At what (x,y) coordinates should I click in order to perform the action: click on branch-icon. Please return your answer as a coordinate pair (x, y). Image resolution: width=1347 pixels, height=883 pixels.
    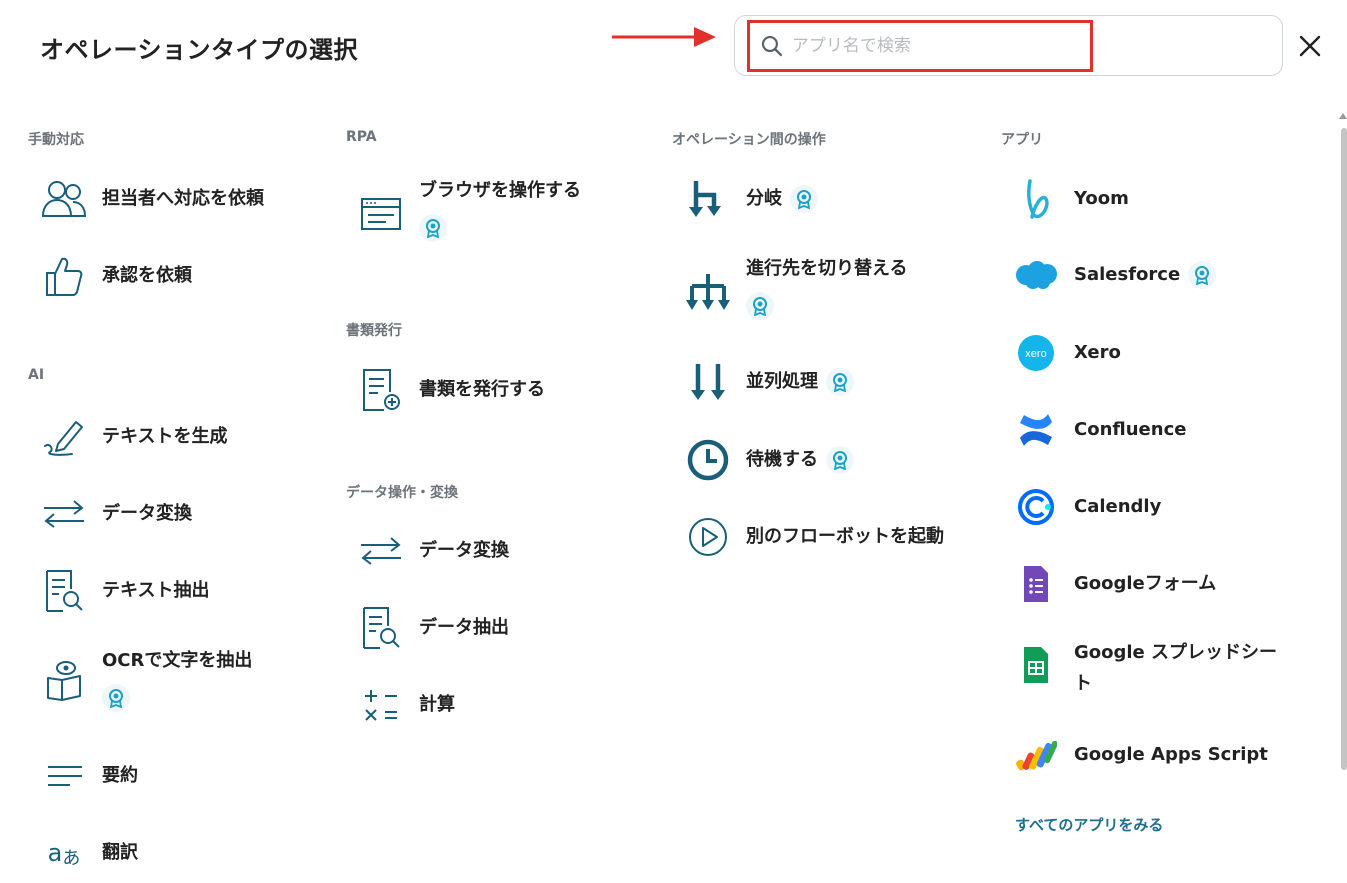
    Looking at the image, I should click on (708, 199).